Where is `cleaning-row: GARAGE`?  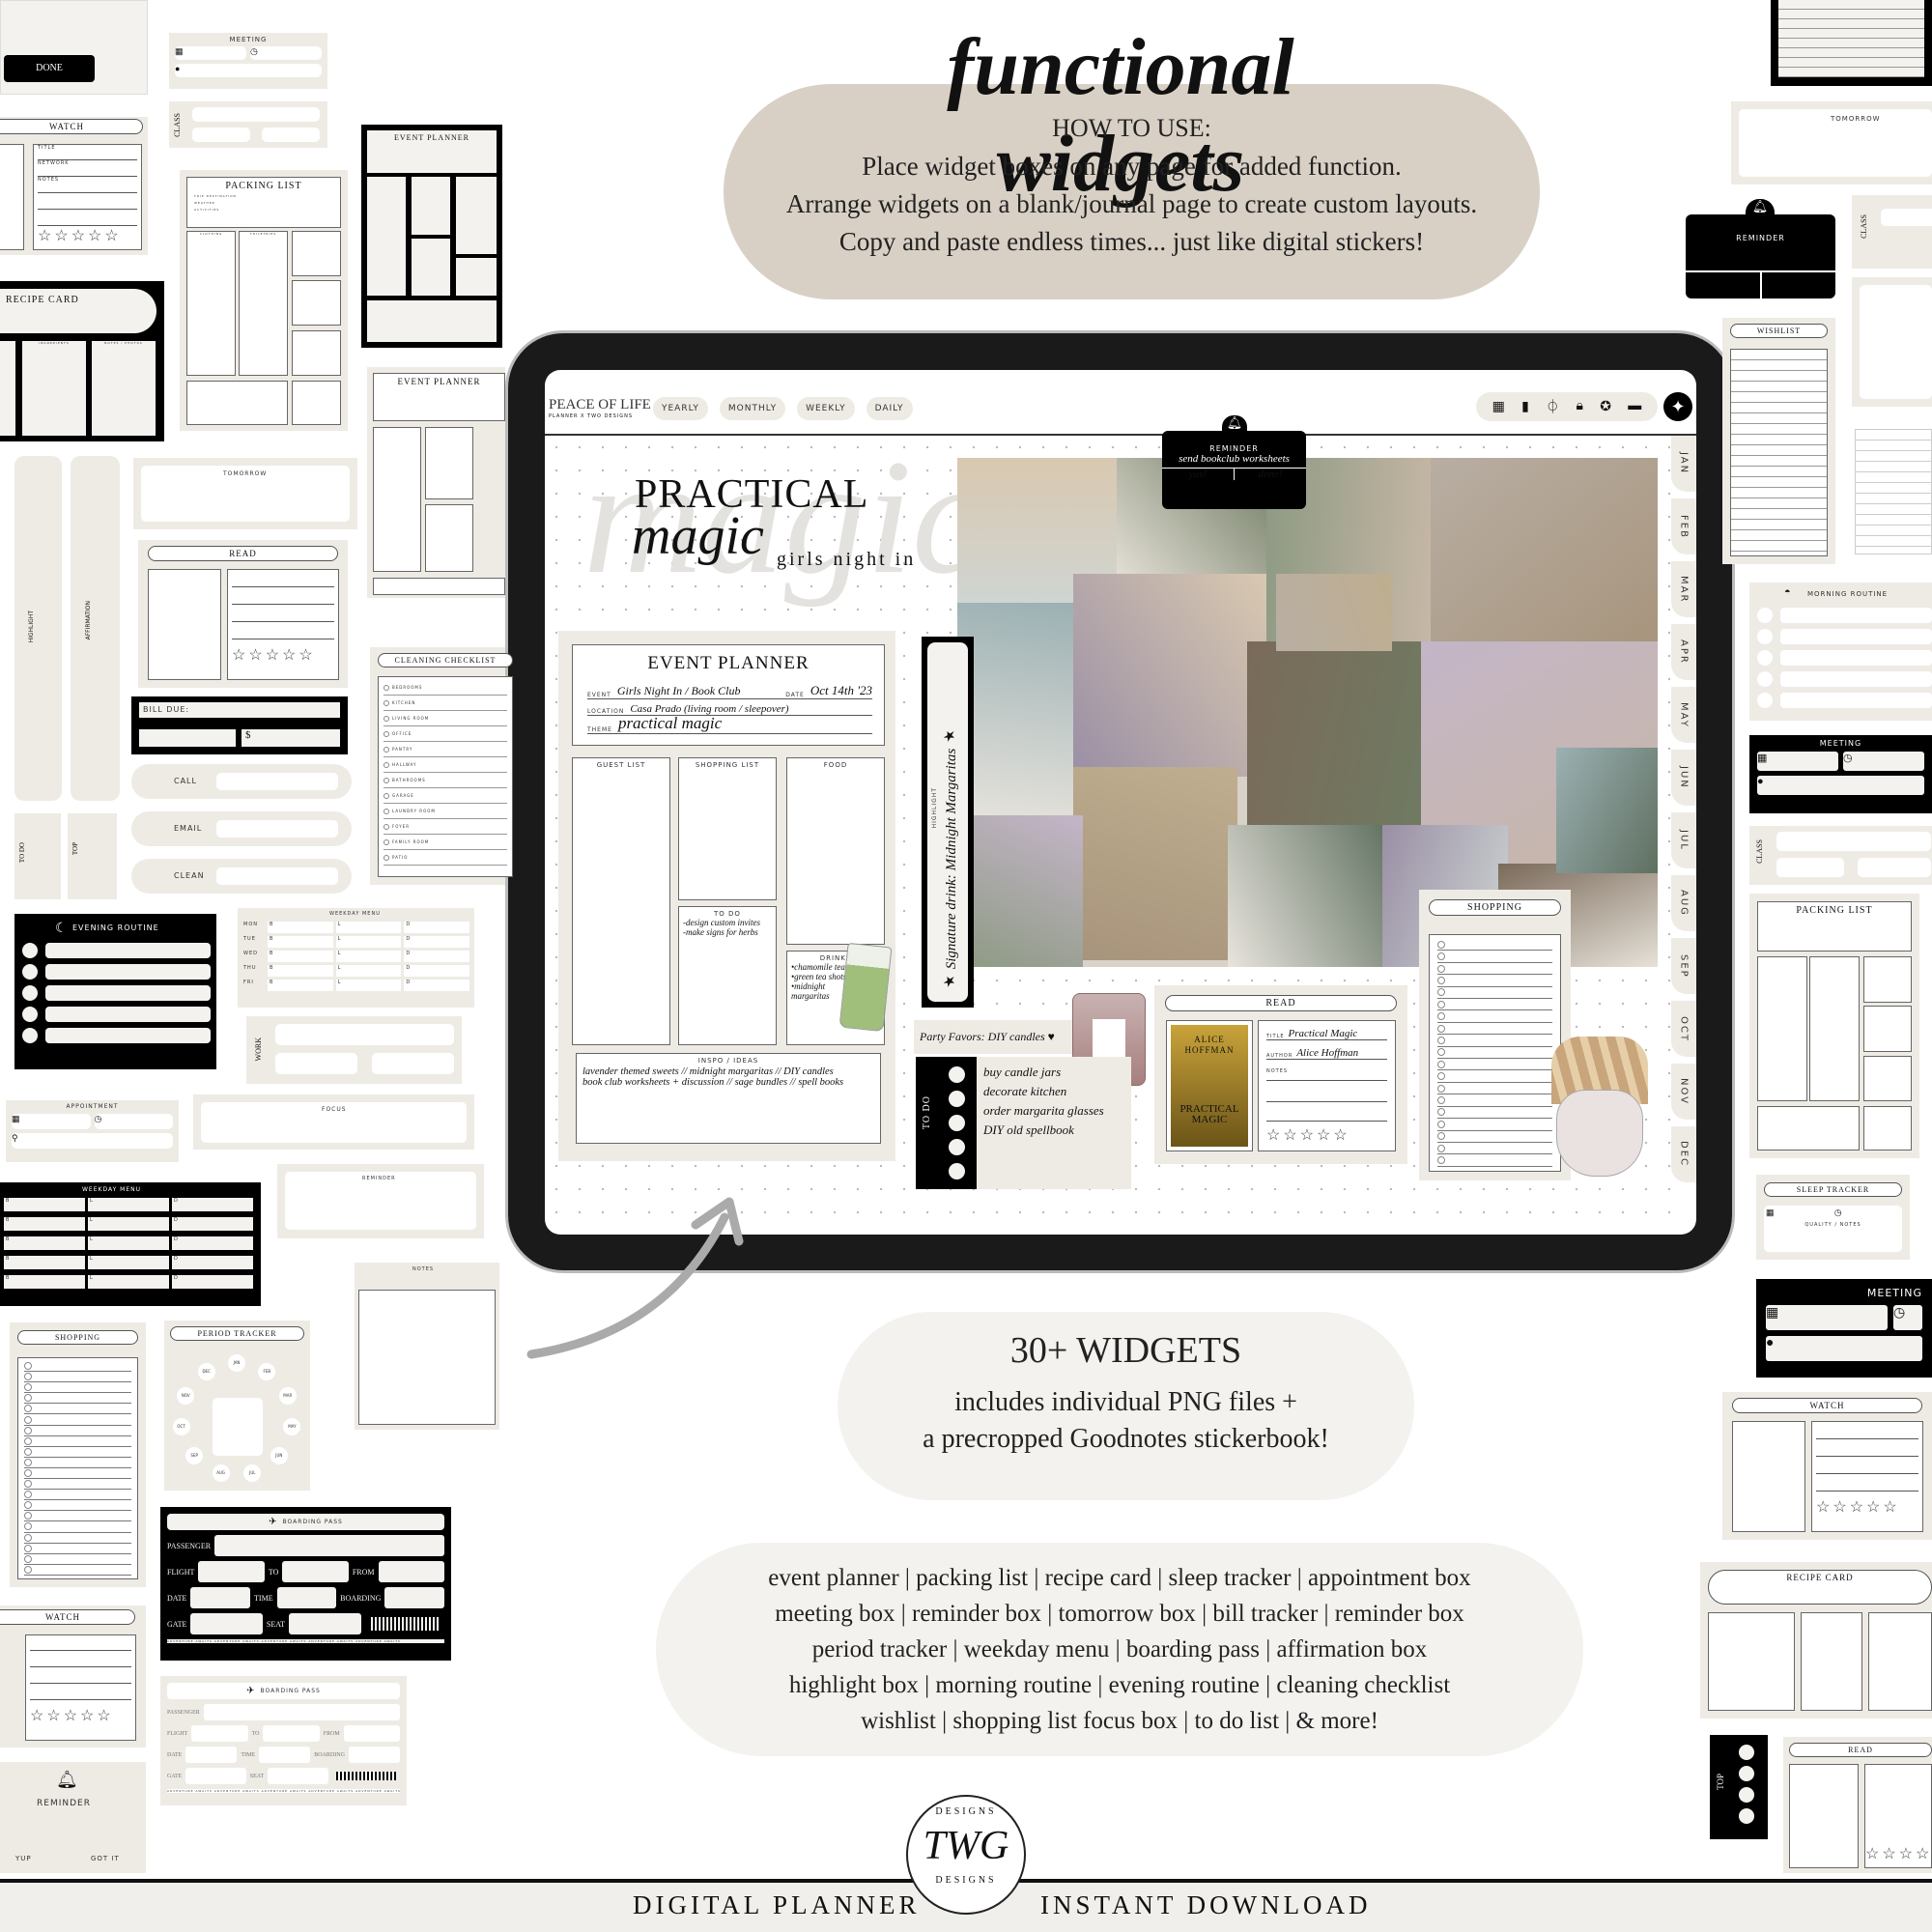 cleaning-row: GARAGE is located at coordinates (445, 796).